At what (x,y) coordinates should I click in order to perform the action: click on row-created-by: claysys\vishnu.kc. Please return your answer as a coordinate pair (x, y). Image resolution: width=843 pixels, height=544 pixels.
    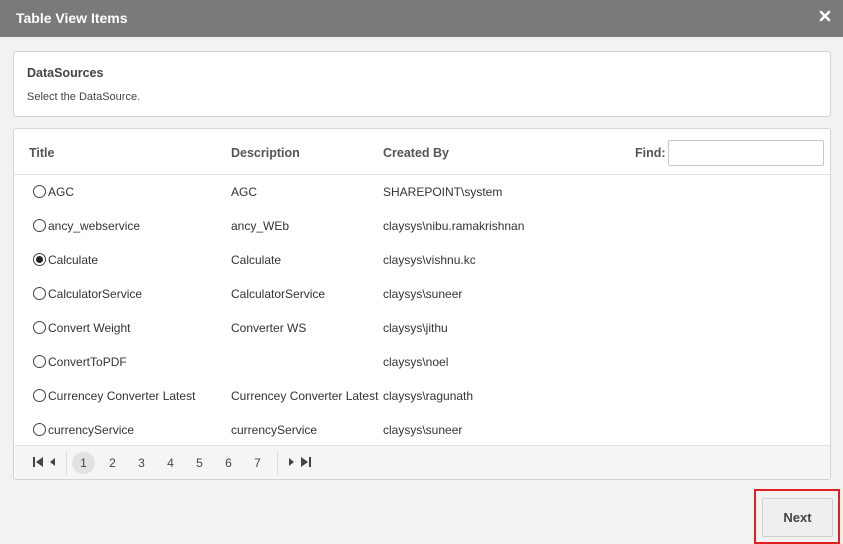
    Looking at the image, I should click on (429, 260).